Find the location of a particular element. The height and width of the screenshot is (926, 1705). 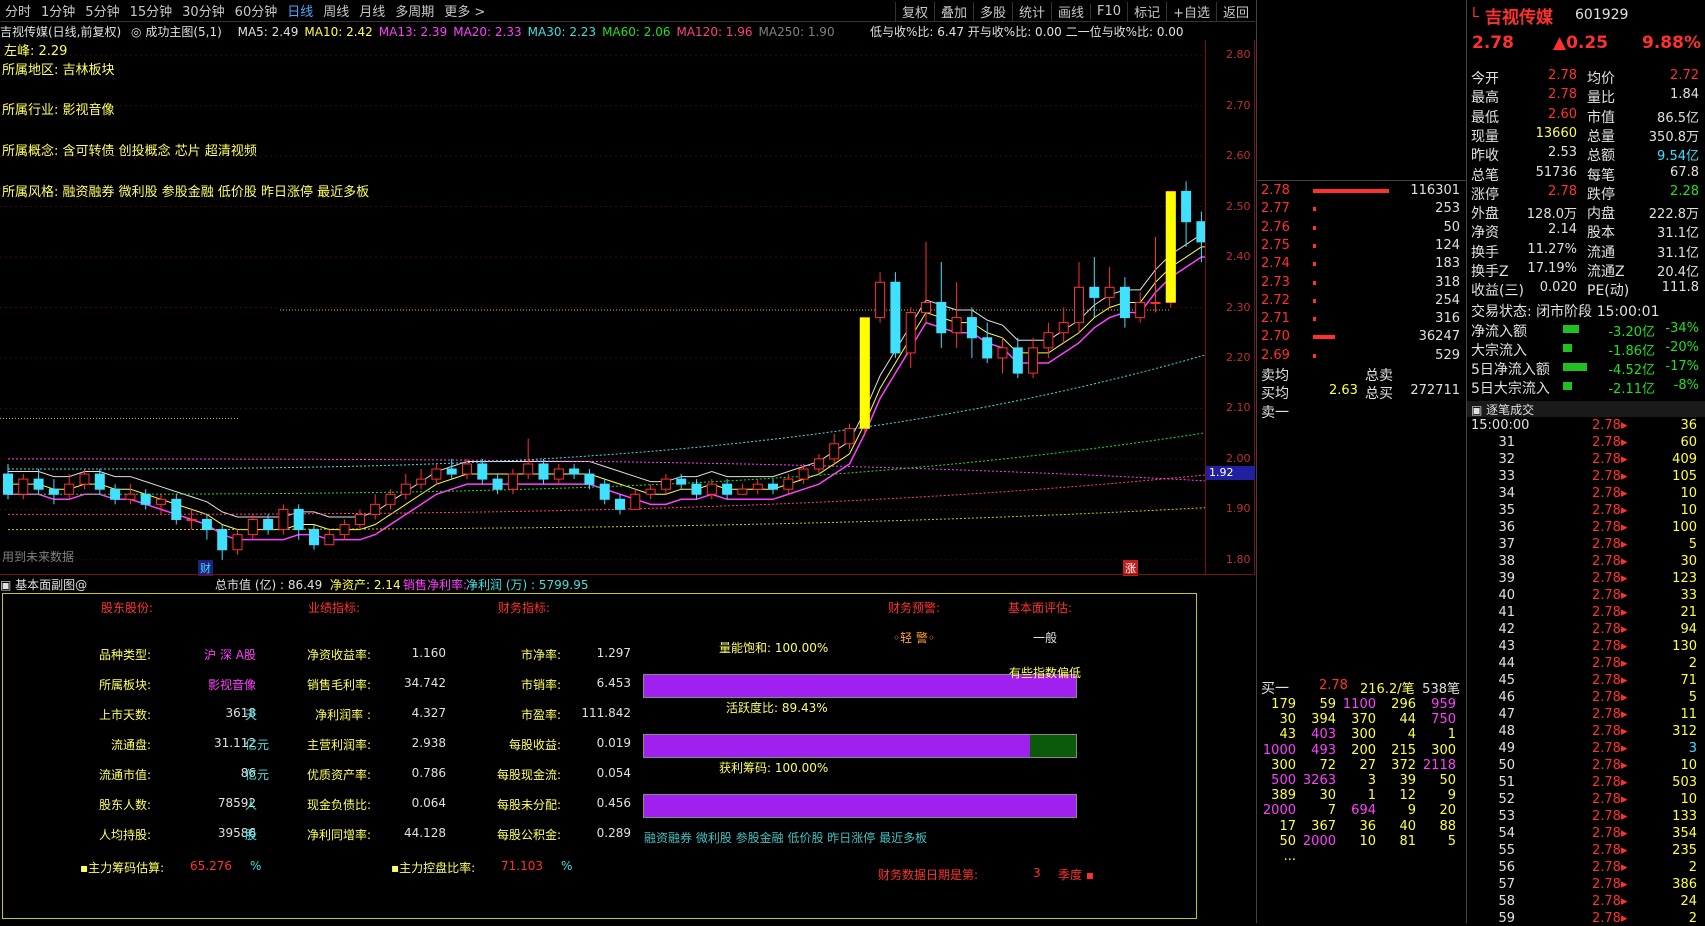

period-tab-2: 5分钟 is located at coordinates (102, 10).